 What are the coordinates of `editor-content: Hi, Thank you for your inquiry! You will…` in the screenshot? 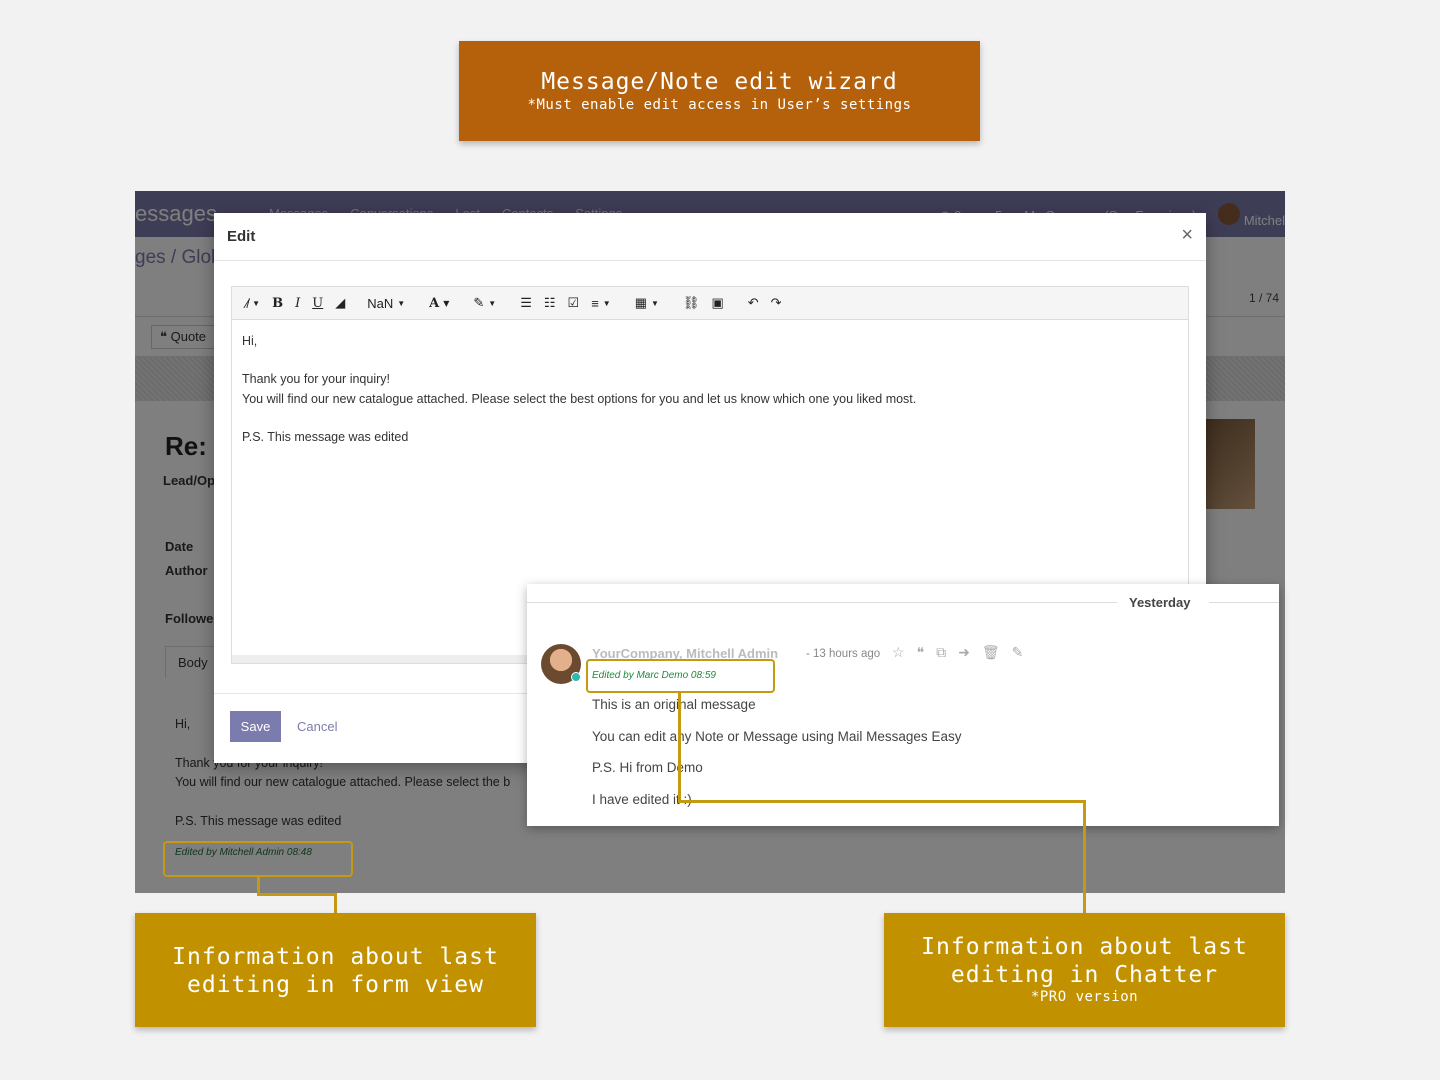 It's located at (710, 389).